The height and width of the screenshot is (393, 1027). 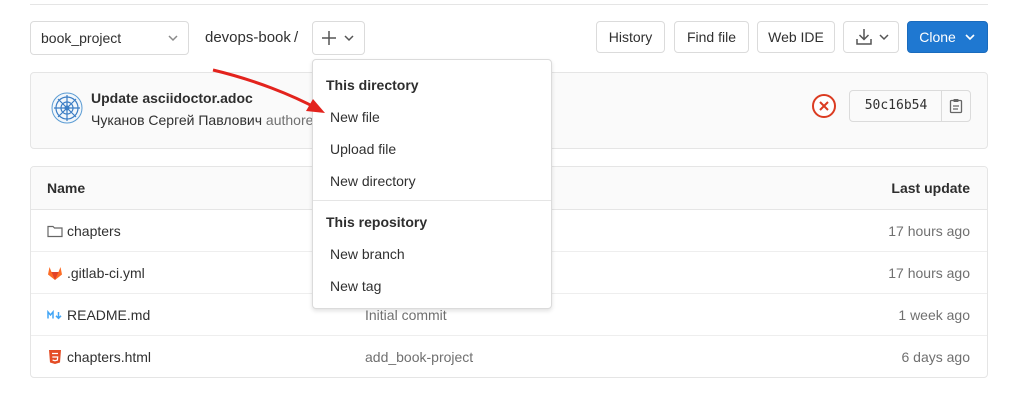 What do you see at coordinates (896, 106) in the screenshot?
I see `commit-sha: 50c16b54` at bounding box center [896, 106].